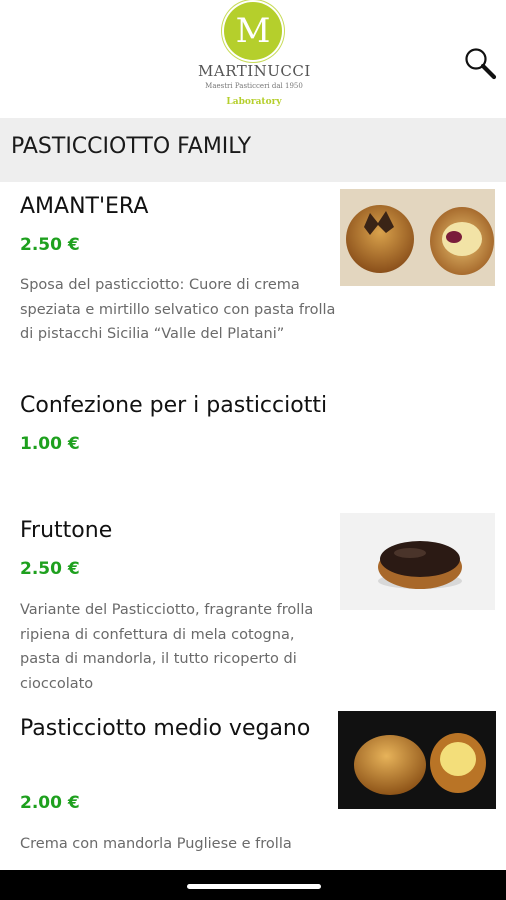  I want to click on search-icon, so click(481, 64).